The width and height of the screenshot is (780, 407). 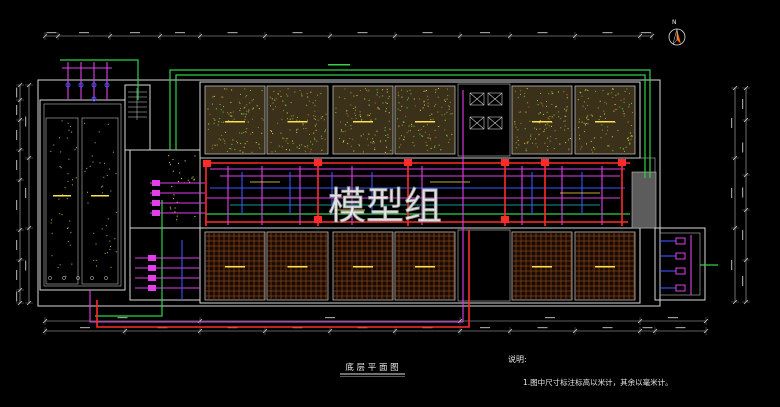 I want to click on north-arrow-pointer, so click(x=679, y=36).